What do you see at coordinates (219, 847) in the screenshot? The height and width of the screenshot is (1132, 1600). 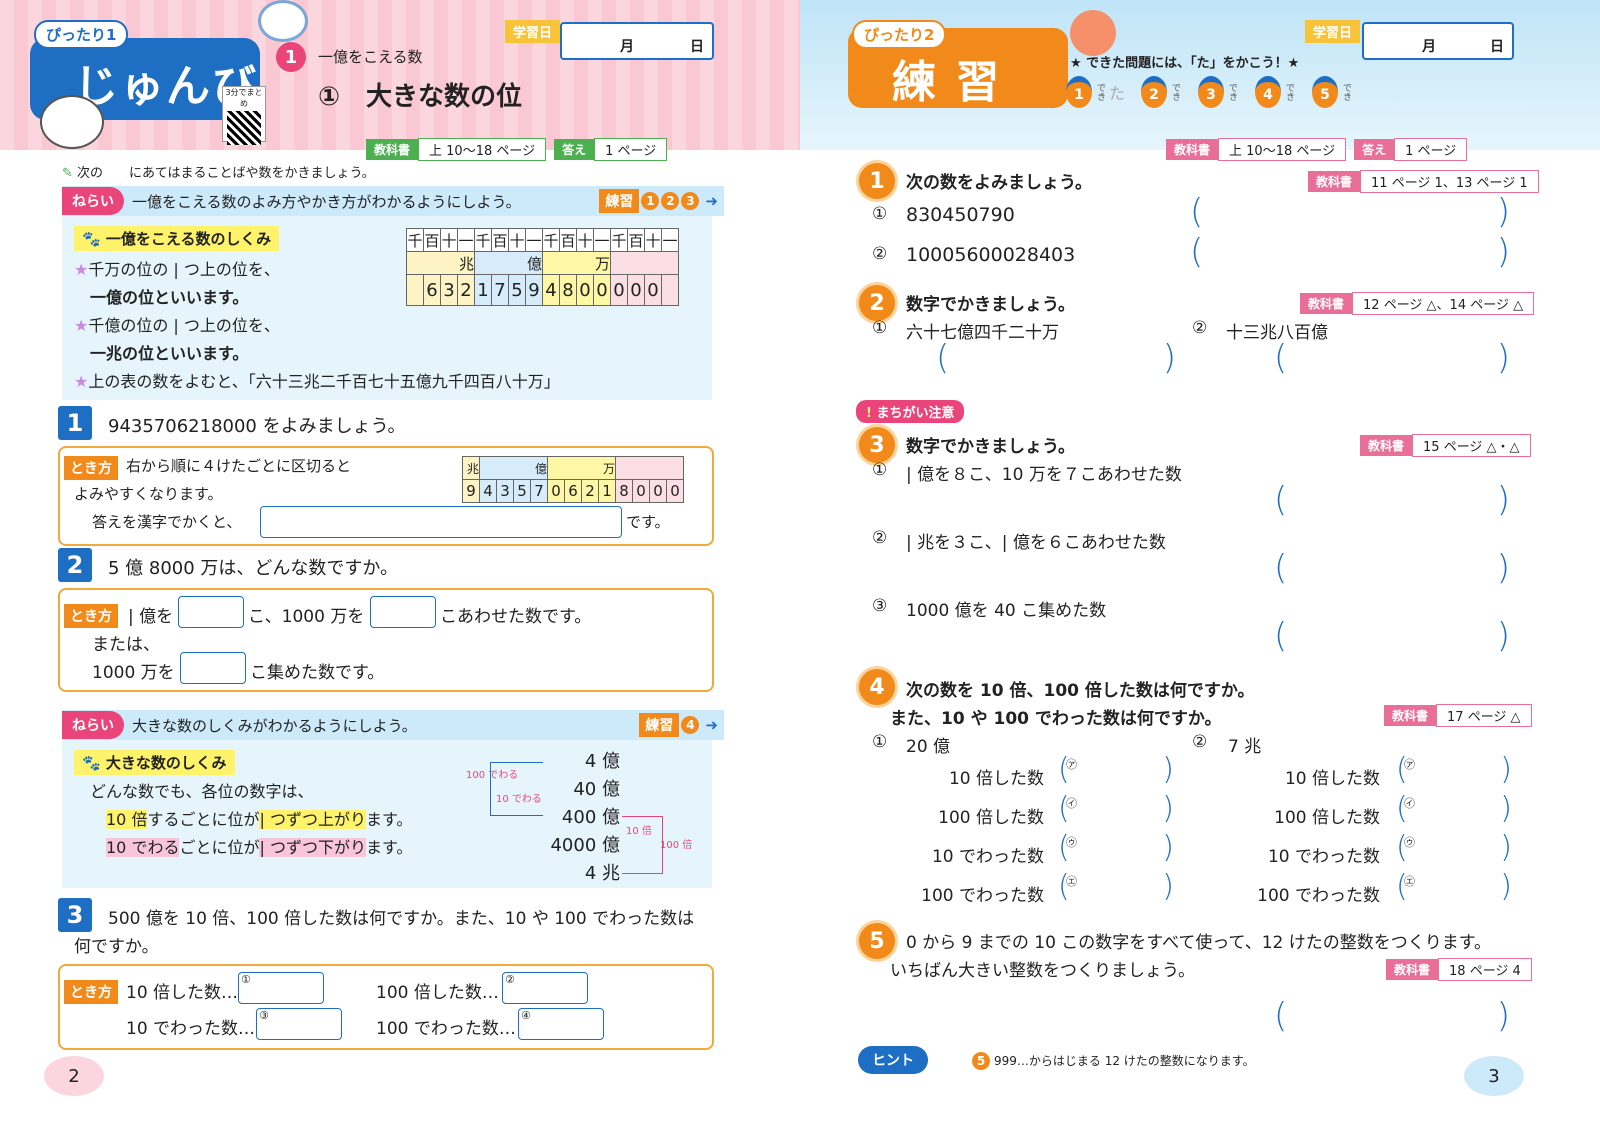 I see `concept-text: ごとに位が` at bounding box center [219, 847].